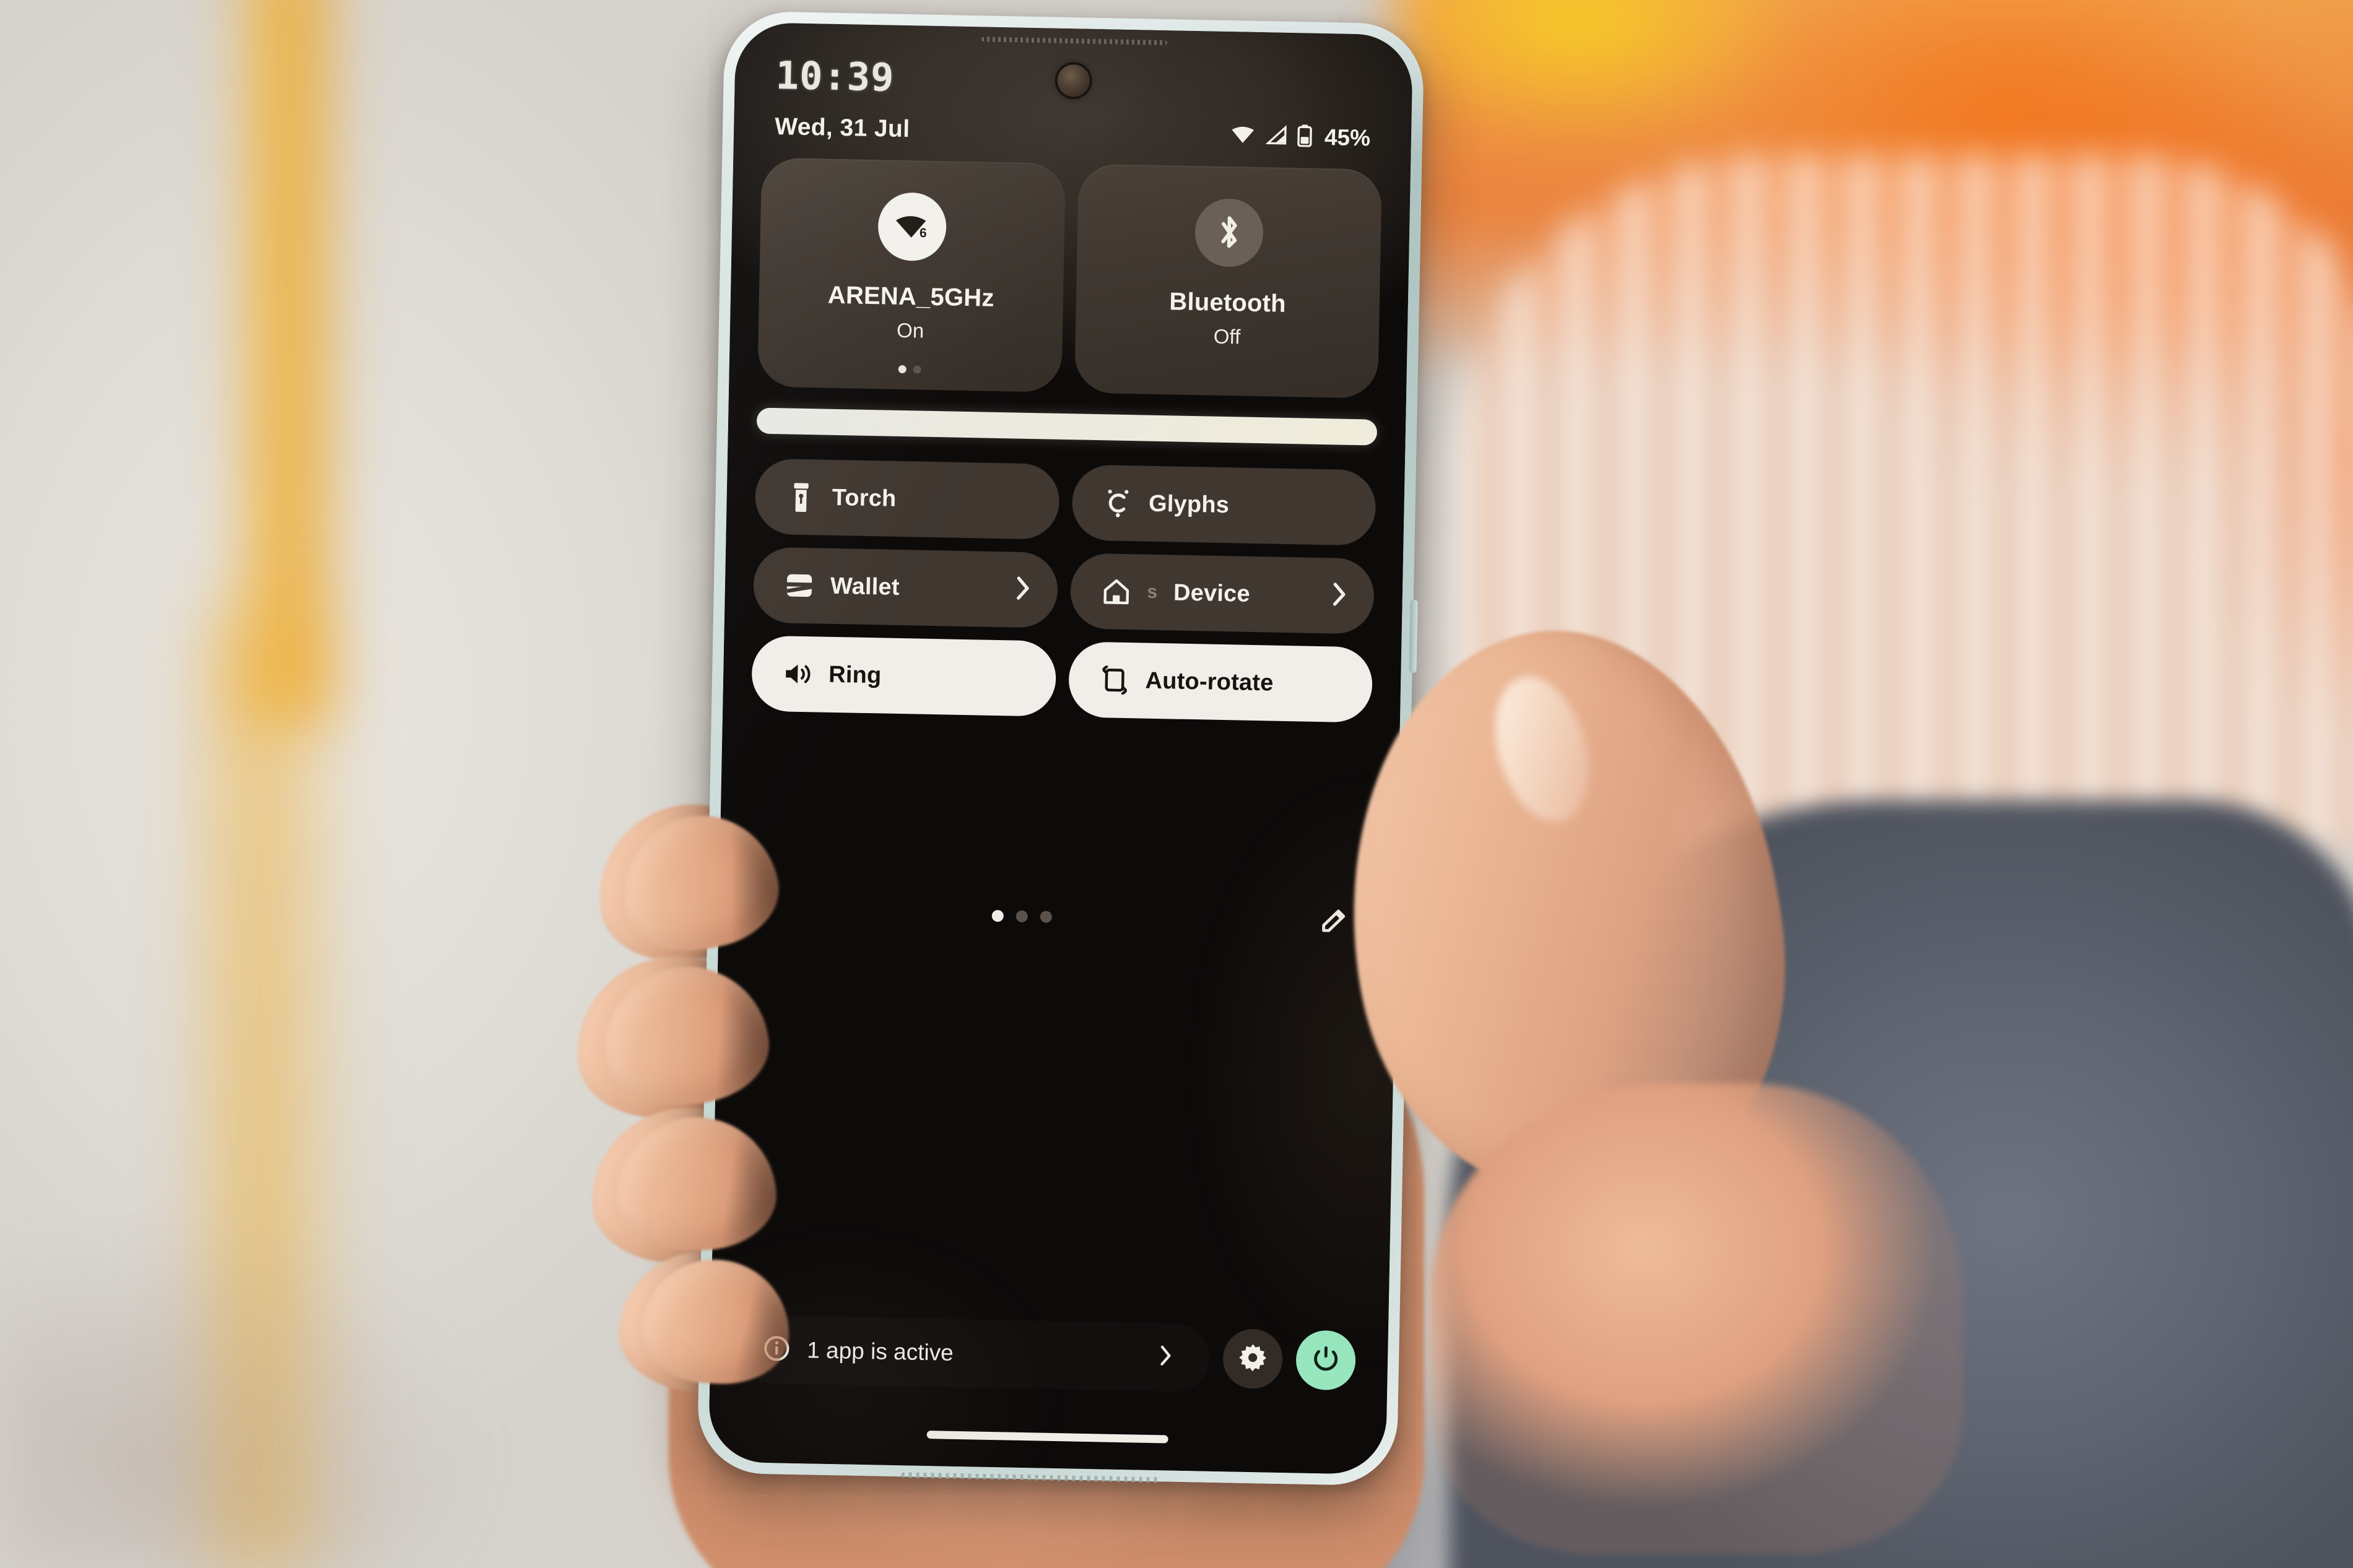  I want to click on tile-glyphs: Glyphs, so click(1224, 505).